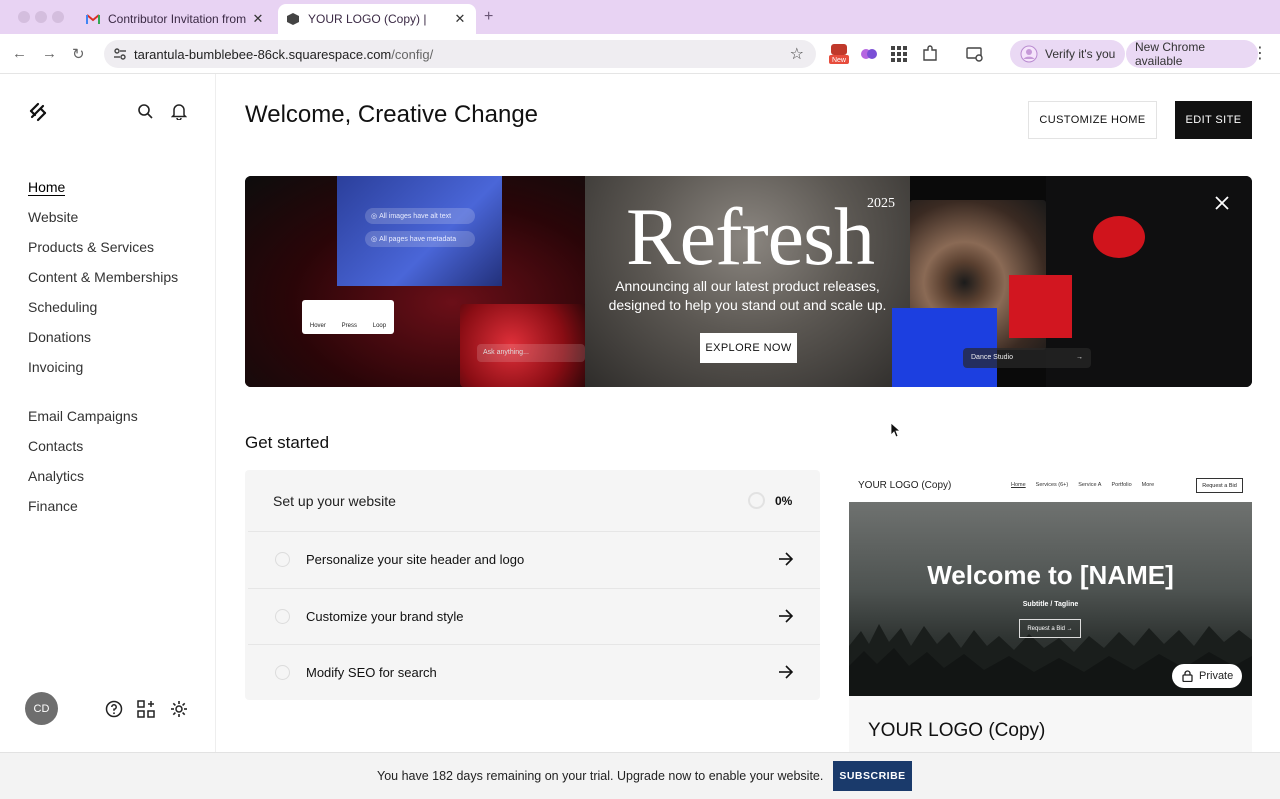 This screenshot has width=1280, height=799. What do you see at coordinates (1260, 53) in the screenshot?
I see `browser-menu-icon: ⋮` at bounding box center [1260, 53].